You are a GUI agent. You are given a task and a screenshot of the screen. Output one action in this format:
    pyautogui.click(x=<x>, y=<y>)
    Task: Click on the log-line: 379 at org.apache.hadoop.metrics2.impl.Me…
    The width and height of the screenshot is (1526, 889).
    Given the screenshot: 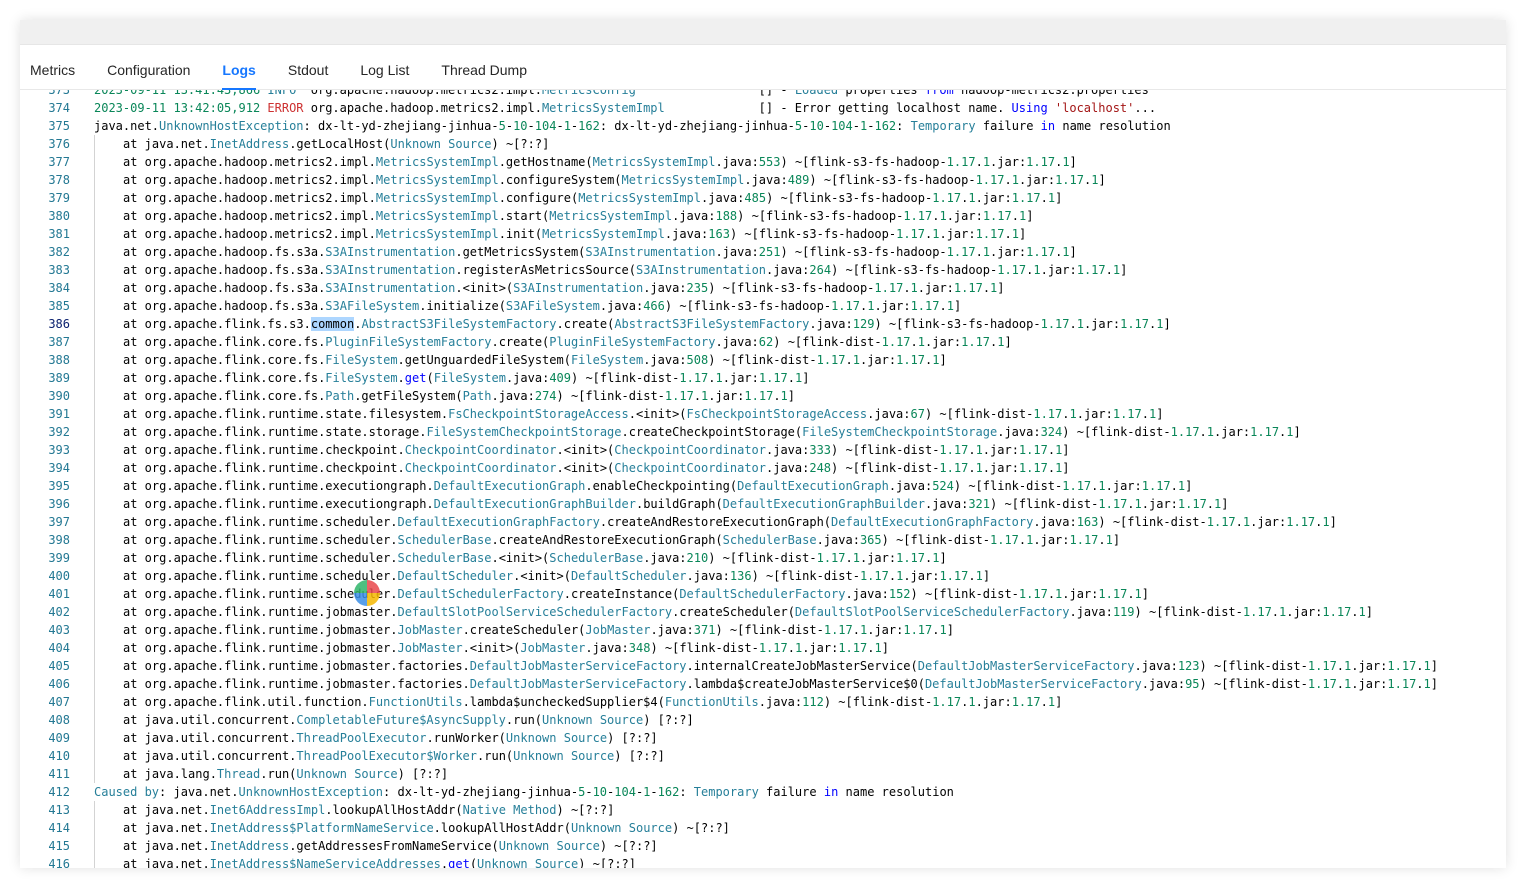 What is the action you would take?
    pyautogui.click(x=763, y=198)
    